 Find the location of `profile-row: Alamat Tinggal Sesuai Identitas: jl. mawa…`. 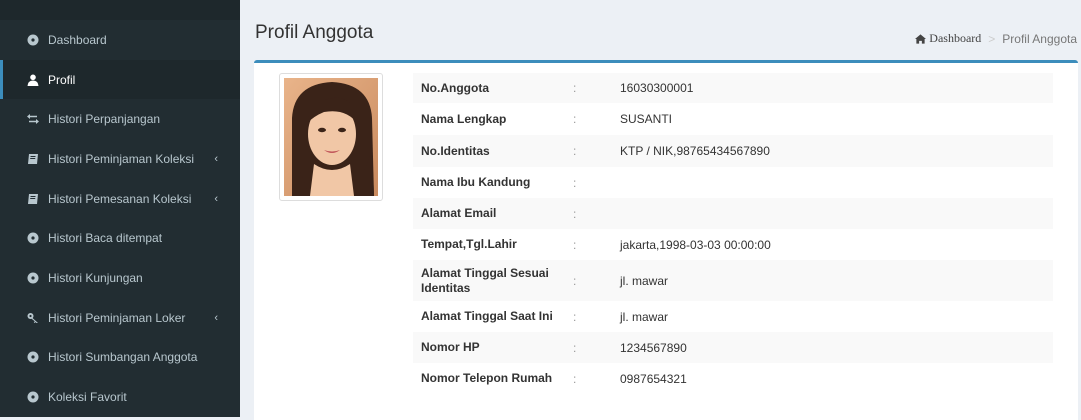

profile-row: Alamat Tinggal Sesuai Identitas: jl. mawa… is located at coordinates (733, 280).